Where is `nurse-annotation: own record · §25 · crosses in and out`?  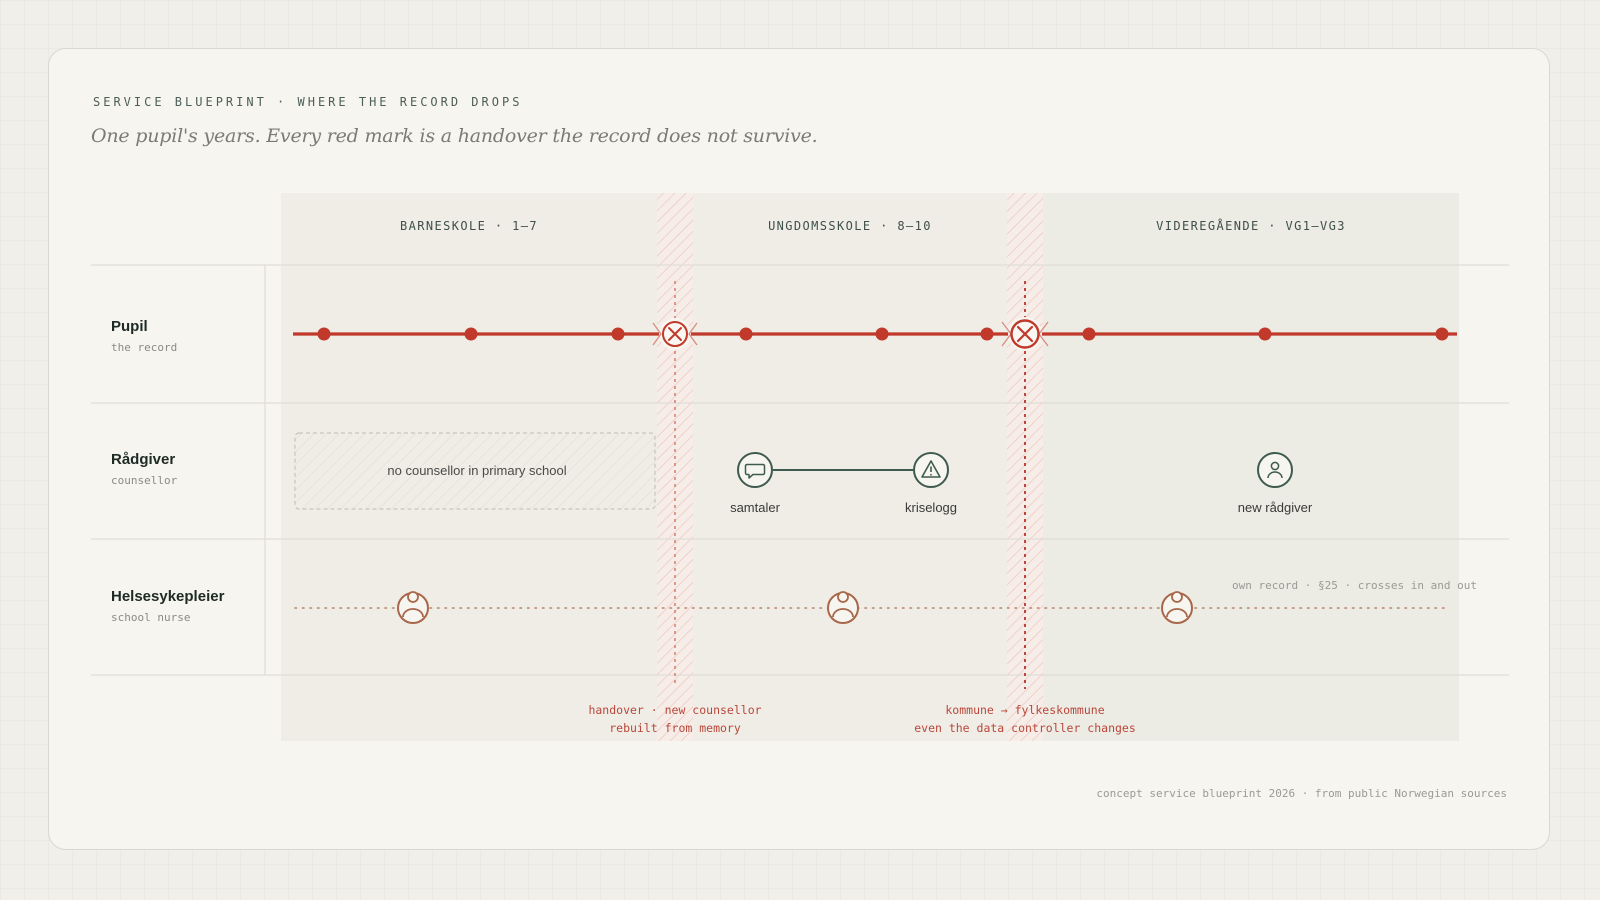
nurse-annotation: own record · §25 · crosses in and out is located at coordinates (1354, 585).